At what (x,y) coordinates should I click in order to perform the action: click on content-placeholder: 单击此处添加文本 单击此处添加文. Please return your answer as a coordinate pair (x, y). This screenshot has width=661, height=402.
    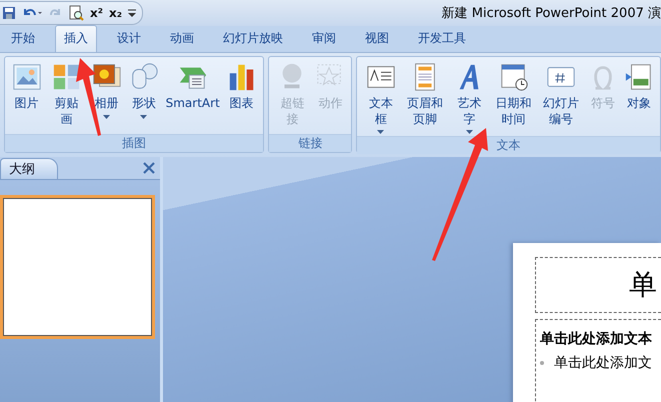
    Looking at the image, I should click on (598, 360).